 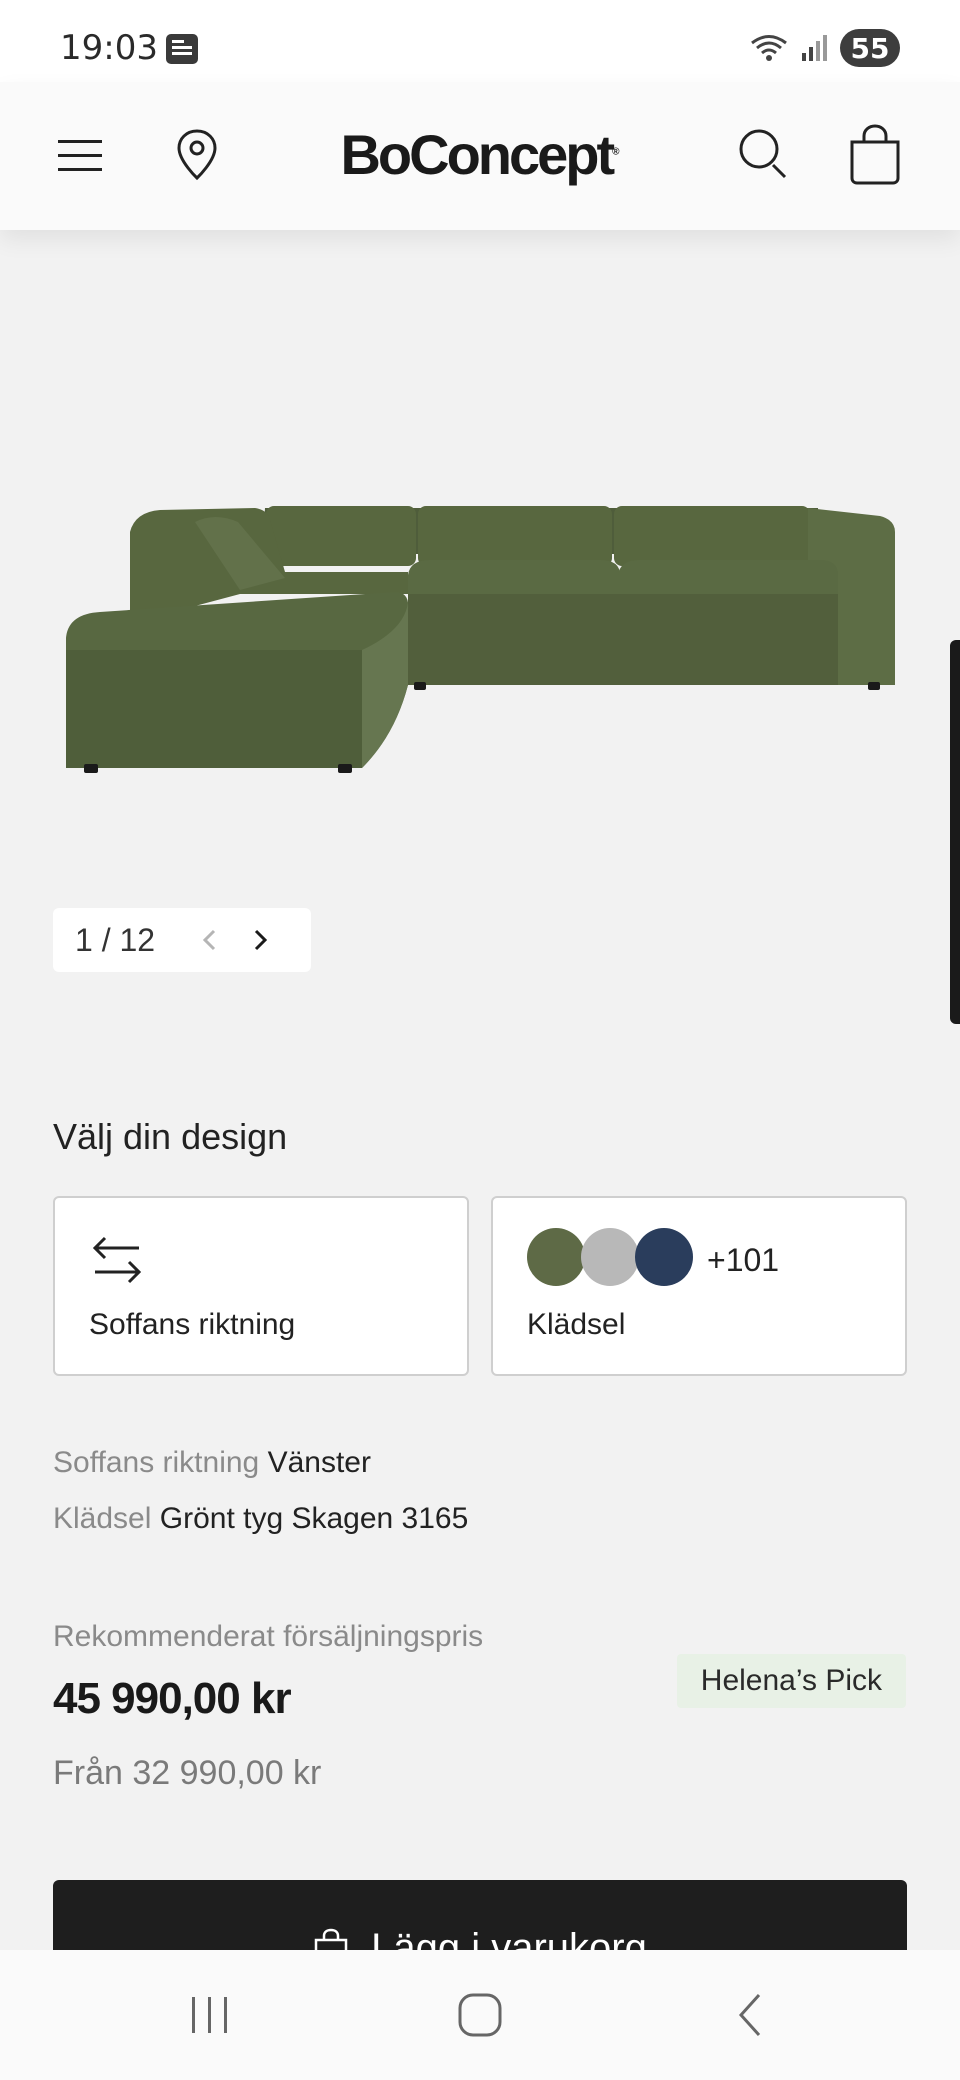 What do you see at coordinates (743, 1260) in the screenshot?
I see `more-swatches-count: +101` at bounding box center [743, 1260].